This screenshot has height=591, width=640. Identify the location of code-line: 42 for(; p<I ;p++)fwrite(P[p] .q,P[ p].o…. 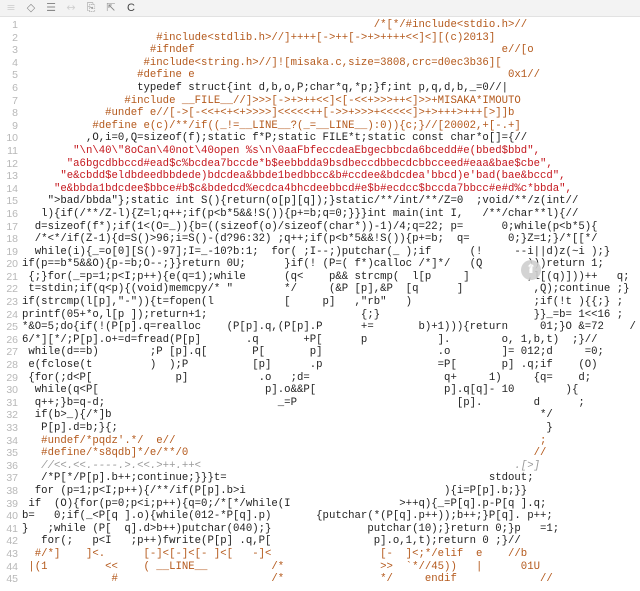
(320, 541).